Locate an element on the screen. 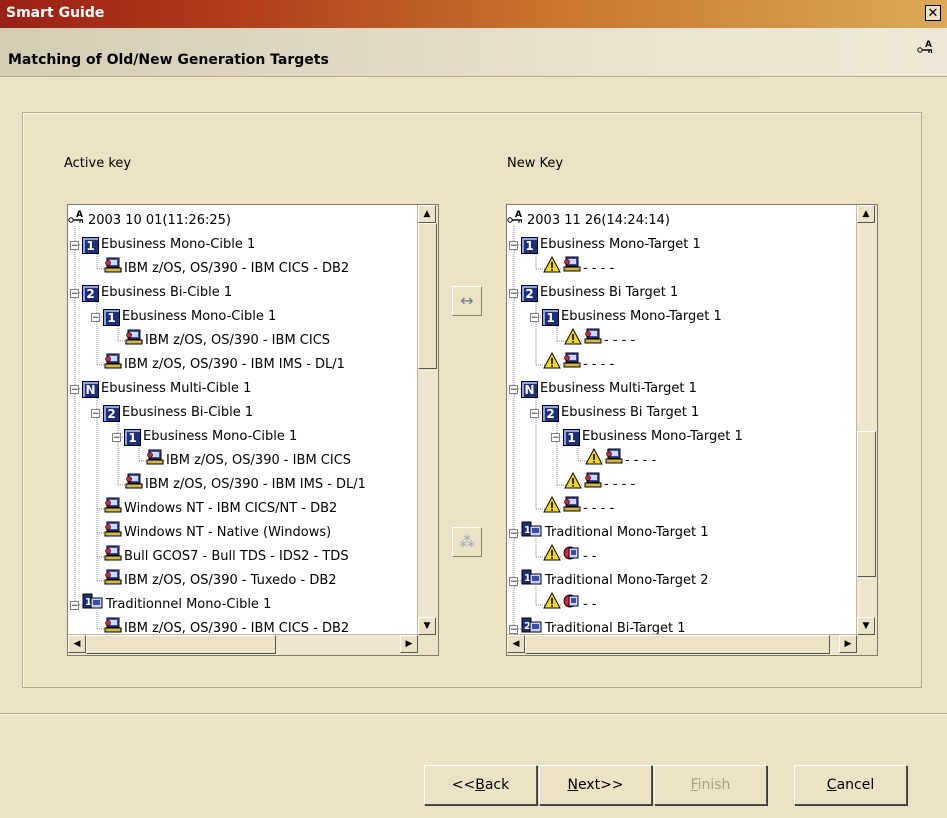 This screenshot has height=818, width=947. active-key-tree-node: Bull GCOS7 - Bull TDS - IDS2 - TDS is located at coordinates (226, 557).